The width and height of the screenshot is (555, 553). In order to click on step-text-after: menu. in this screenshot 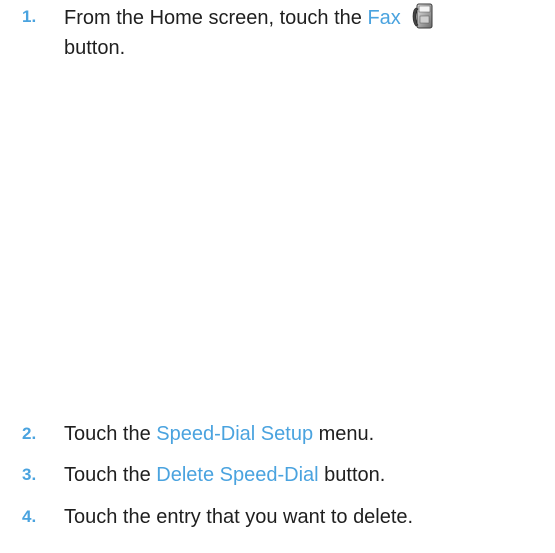, I will do `click(344, 434)`.